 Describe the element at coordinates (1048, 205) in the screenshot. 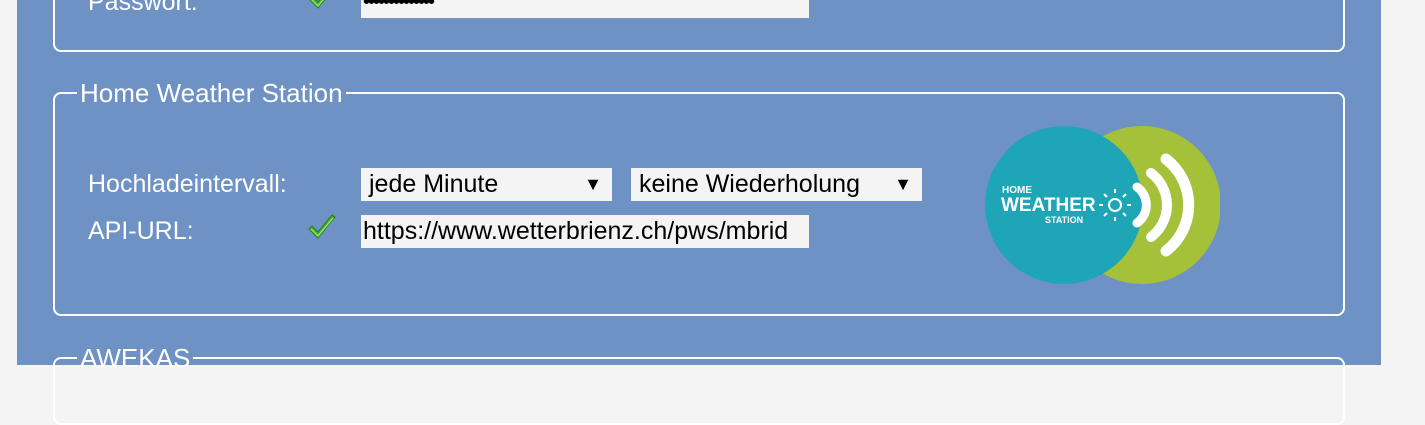

I see `logo-text-weather: WEATHER` at that location.